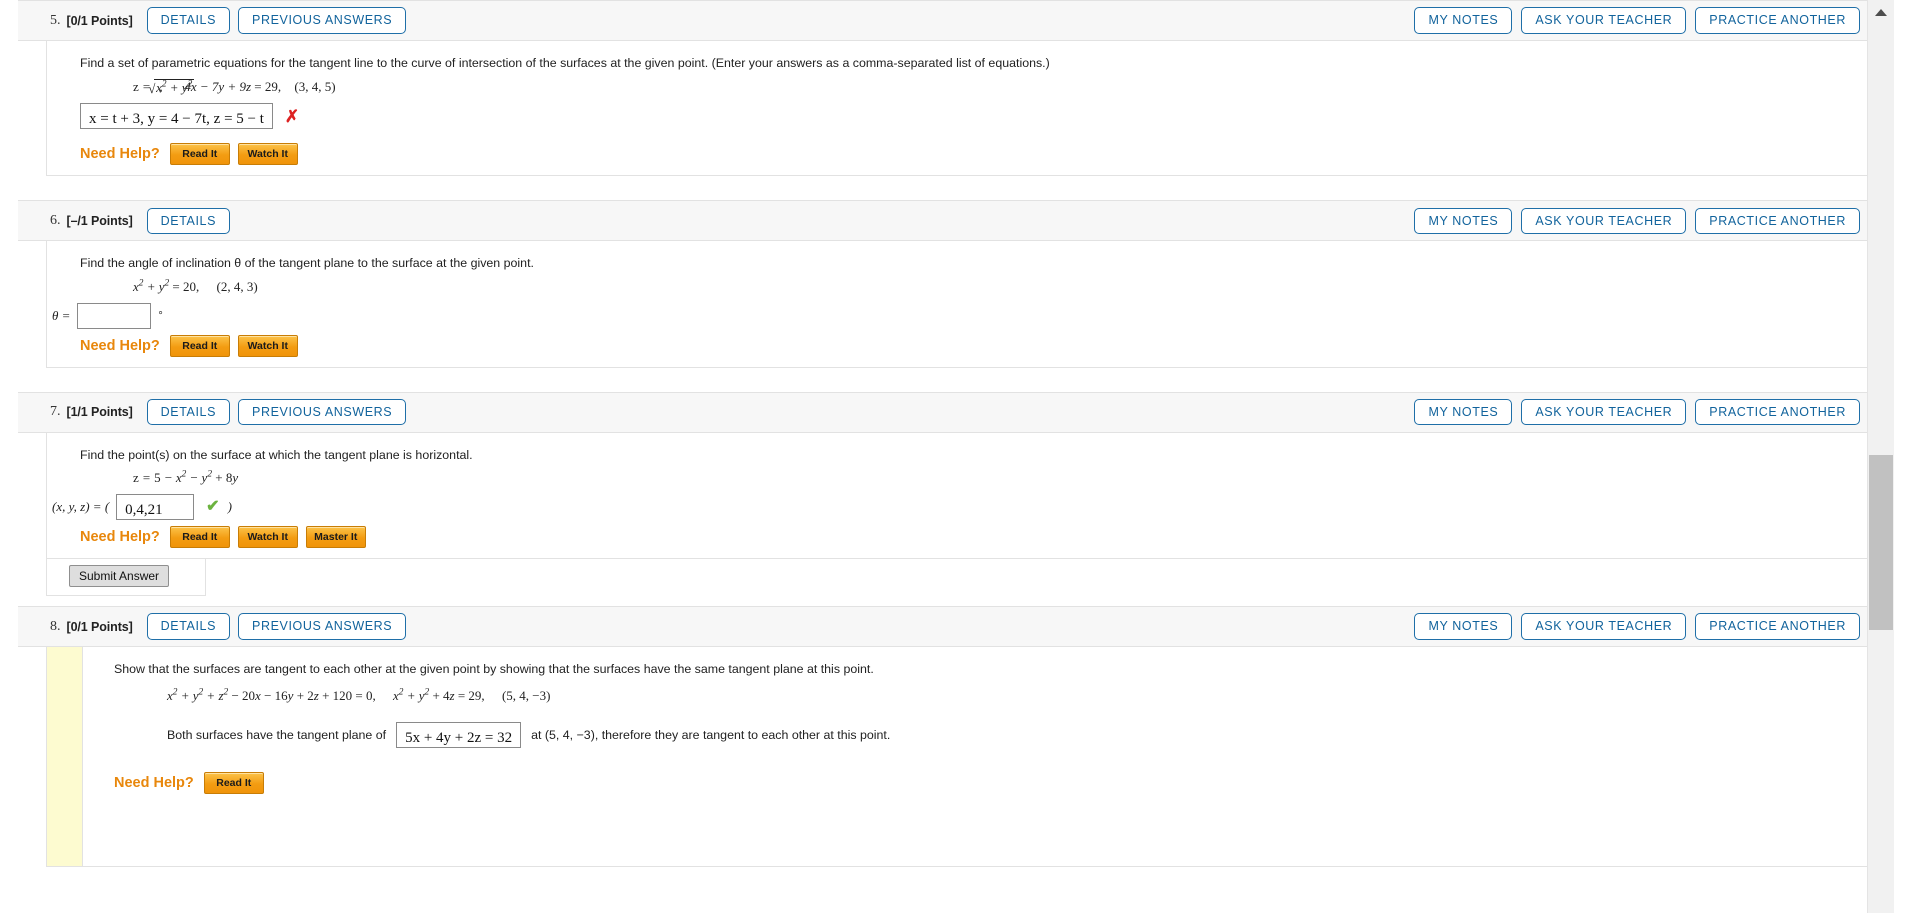 The height and width of the screenshot is (913, 1920). What do you see at coordinates (155, 507) in the screenshot?
I see `answer-input-7: 0,4,21` at bounding box center [155, 507].